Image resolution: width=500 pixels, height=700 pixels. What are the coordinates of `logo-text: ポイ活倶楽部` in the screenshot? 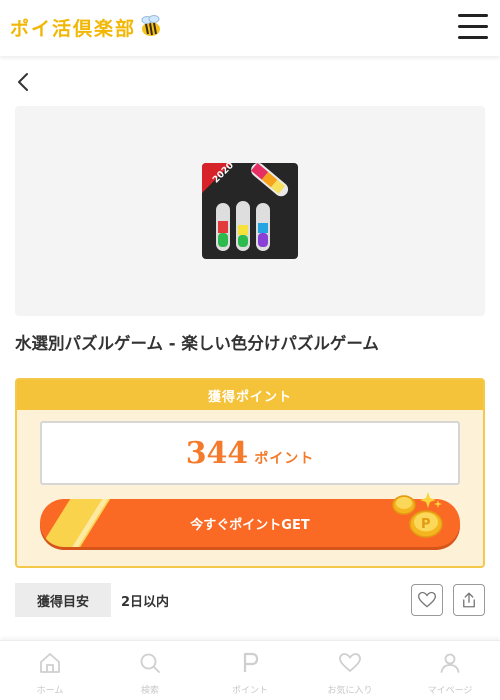 It's located at (73, 28).